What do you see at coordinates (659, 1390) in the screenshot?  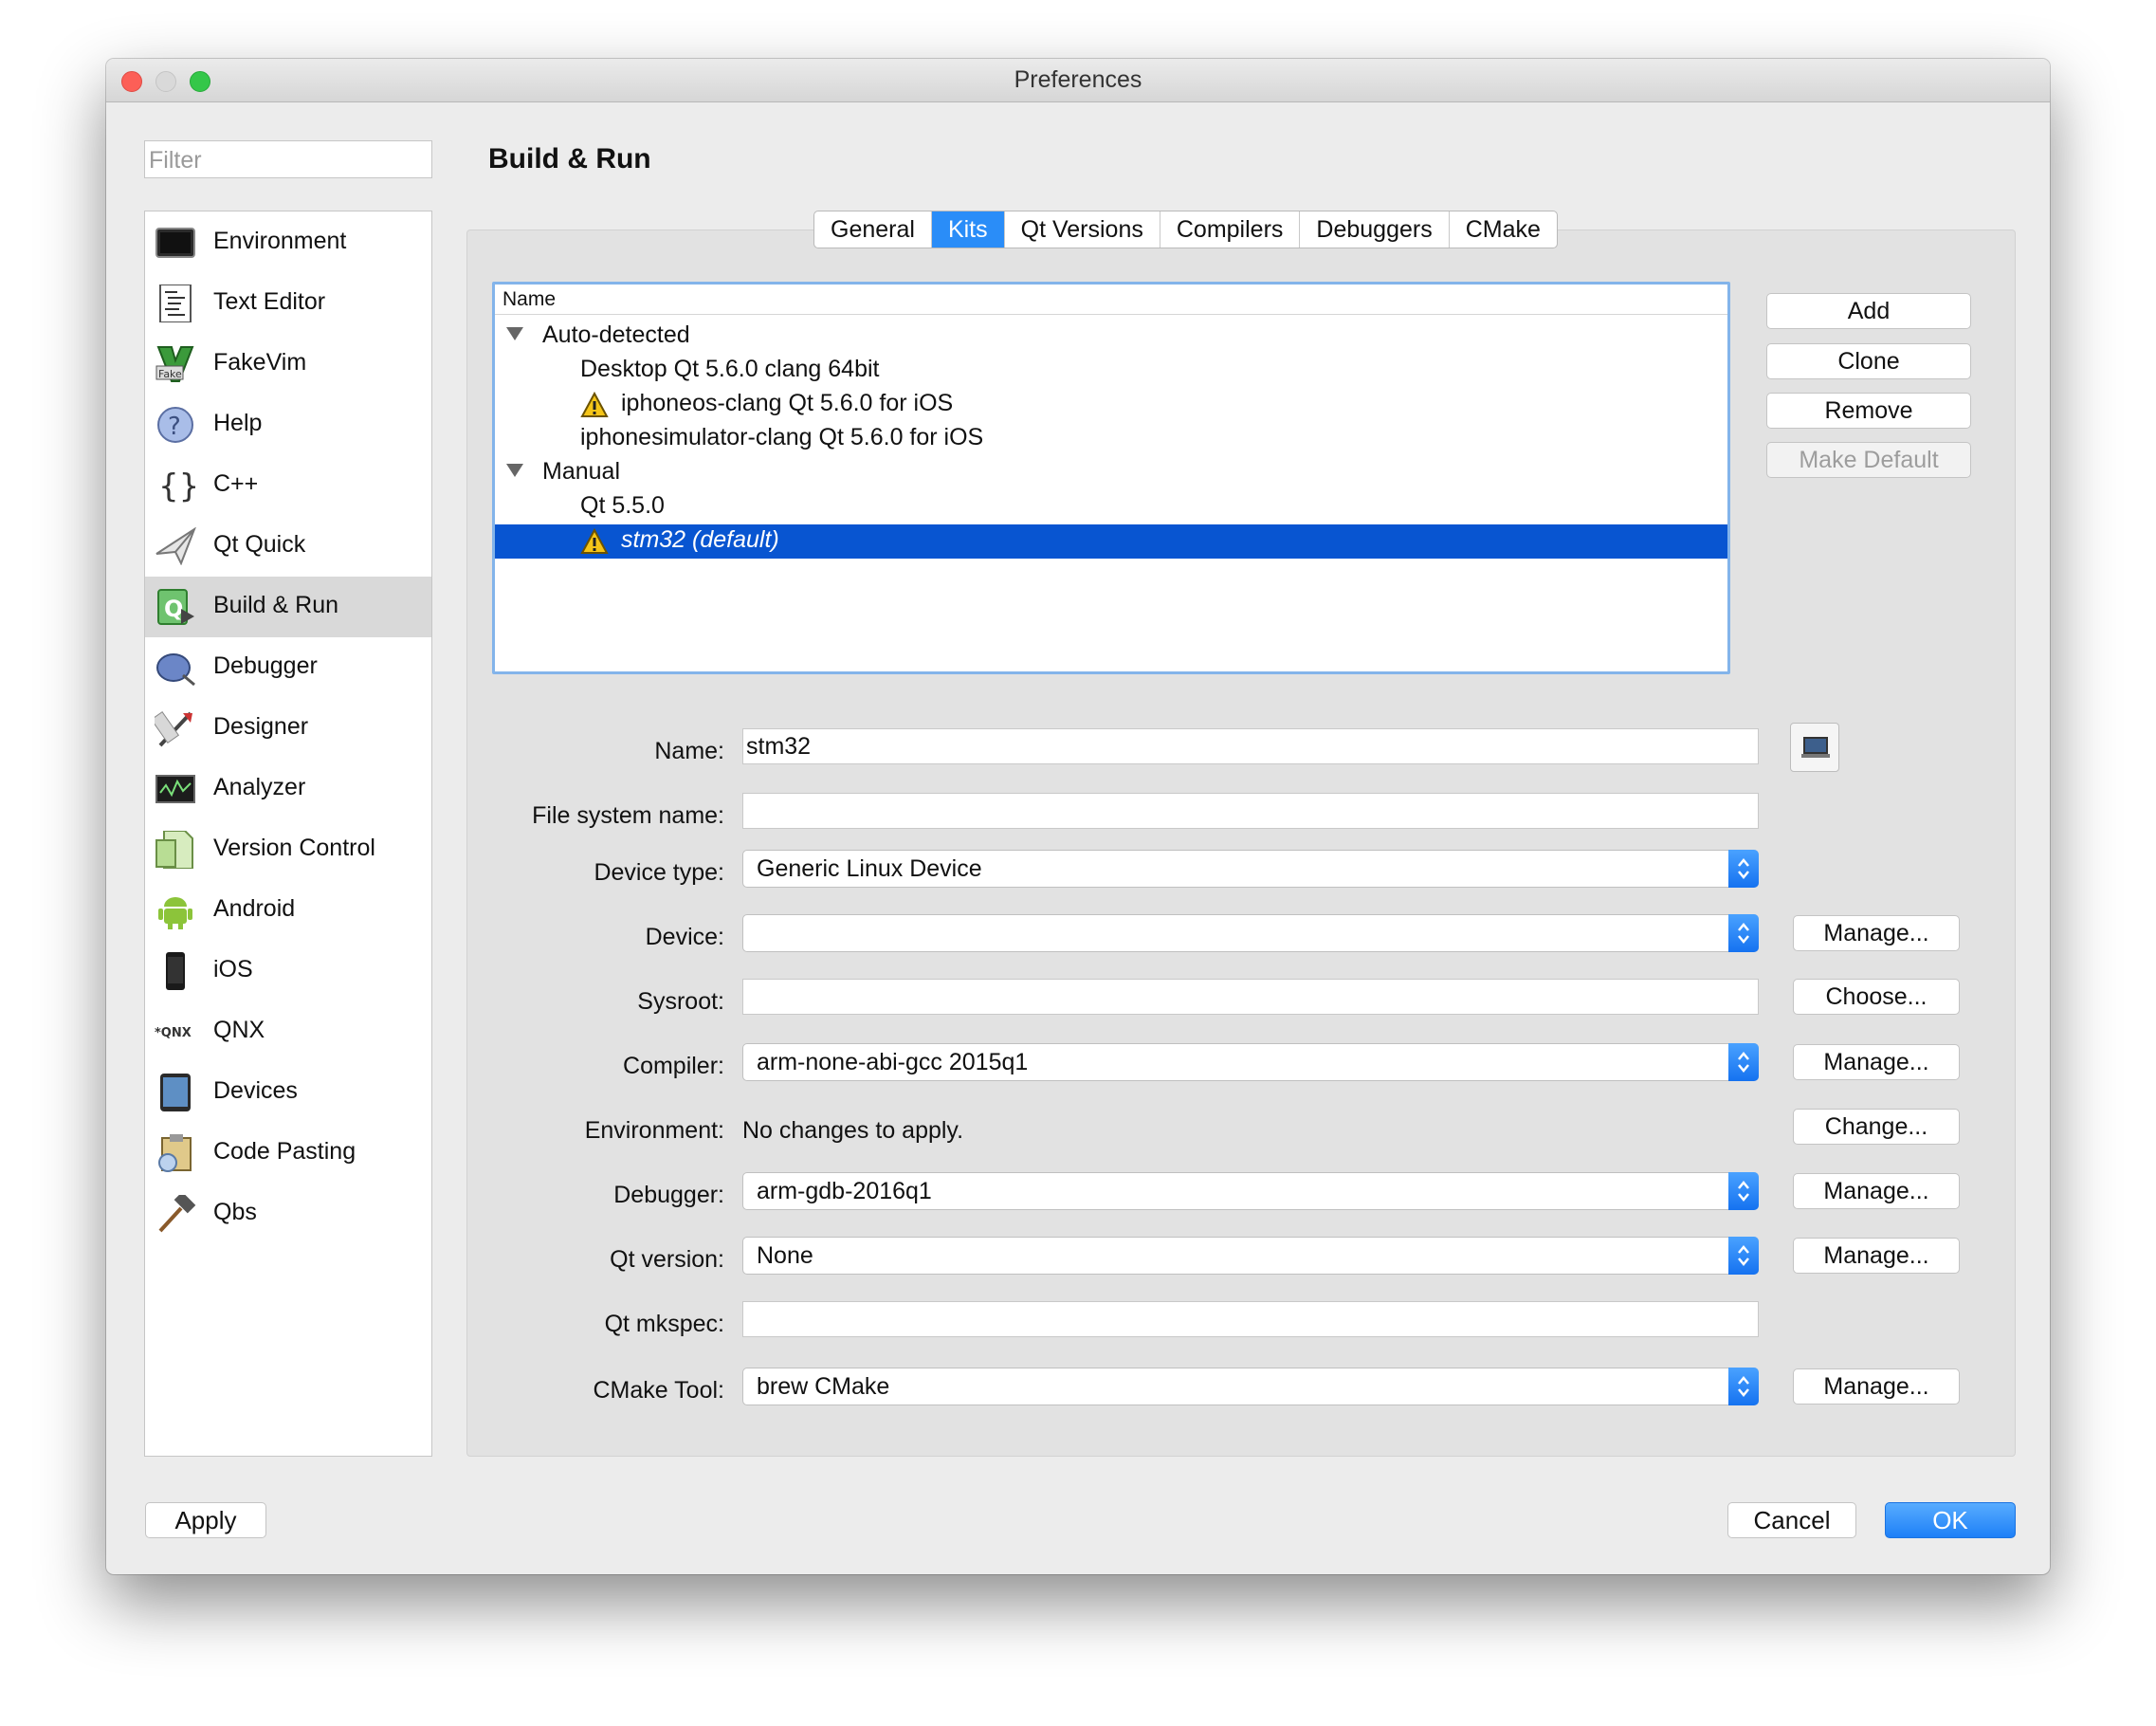 I see `cmake-tool-label: CMake Tool:` at bounding box center [659, 1390].